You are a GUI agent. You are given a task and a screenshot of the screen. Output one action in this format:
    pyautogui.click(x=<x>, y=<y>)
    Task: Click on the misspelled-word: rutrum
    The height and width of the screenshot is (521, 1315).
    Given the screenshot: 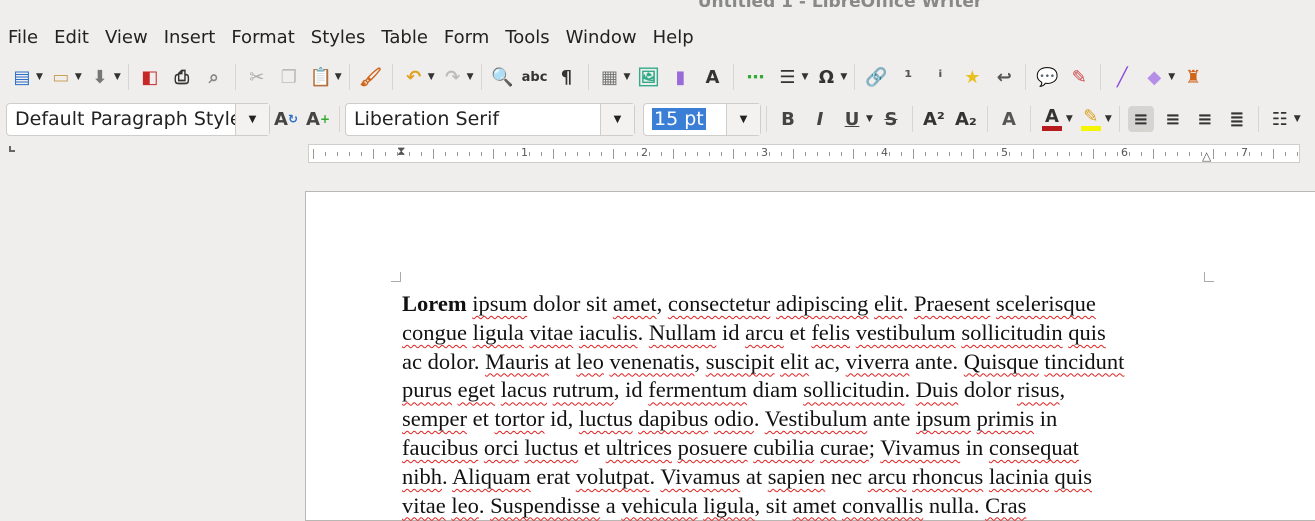 What is the action you would take?
    pyautogui.click(x=583, y=389)
    